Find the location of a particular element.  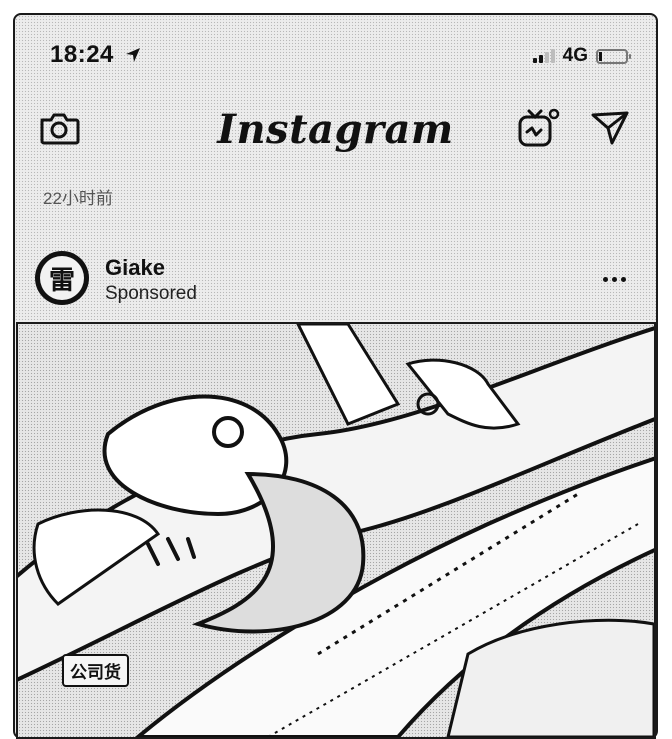

igtv-icon is located at coordinates (538, 130).